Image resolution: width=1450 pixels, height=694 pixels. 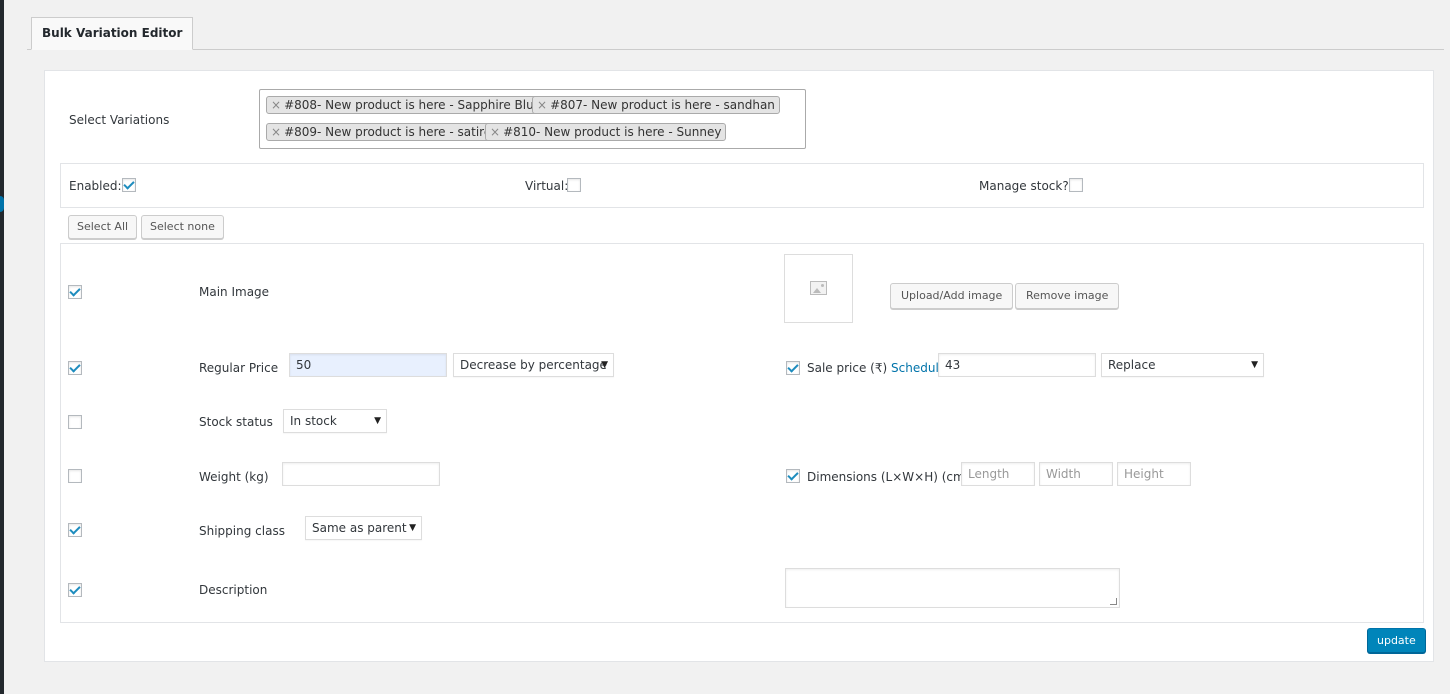 What do you see at coordinates (381, 132) in the screenshot?
I see `variation-chip: × #809- New product is here - satire` at bounding box center [381, 132].